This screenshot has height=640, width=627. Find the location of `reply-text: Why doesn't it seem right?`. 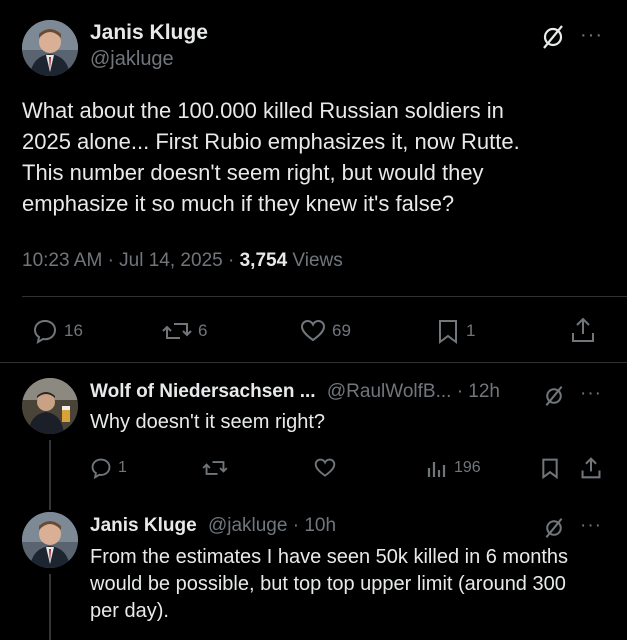

reply-text: Why doesn't it seem right? is located at coordinates (208, 422).